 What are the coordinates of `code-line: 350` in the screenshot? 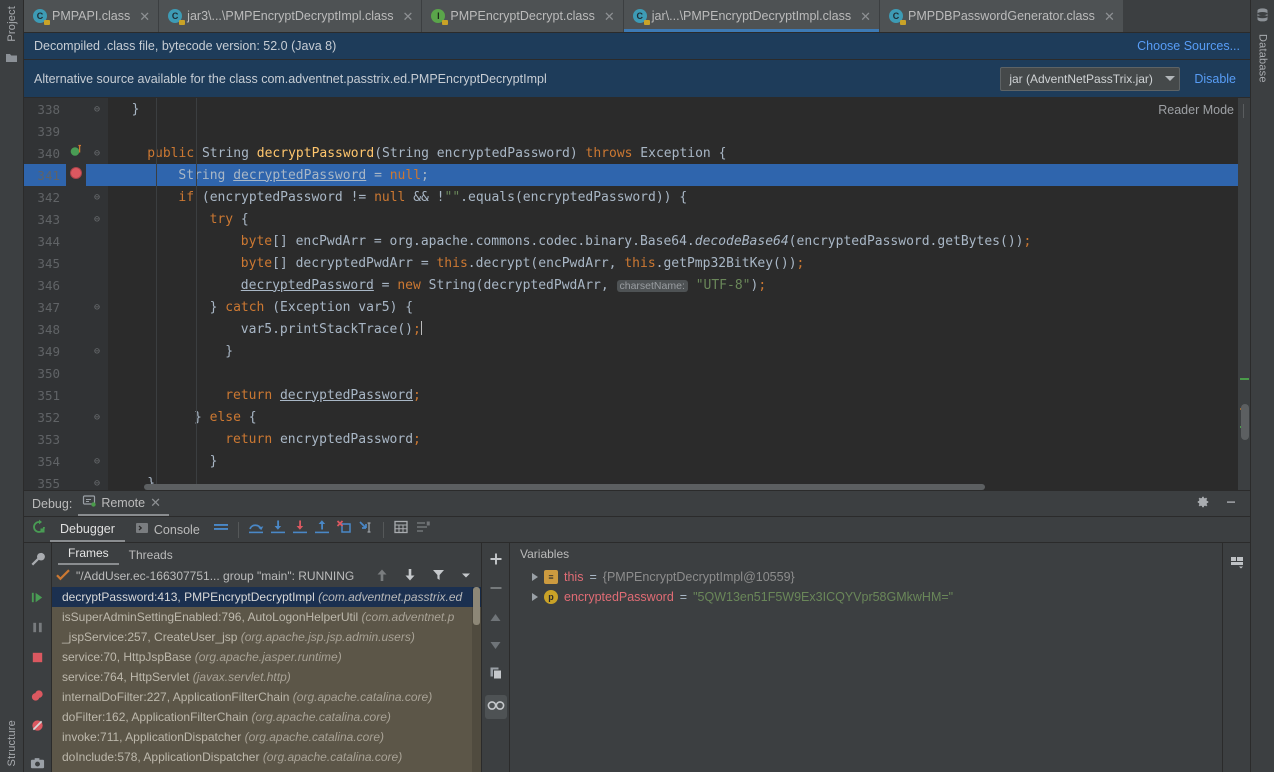 It's located at (637, 373).